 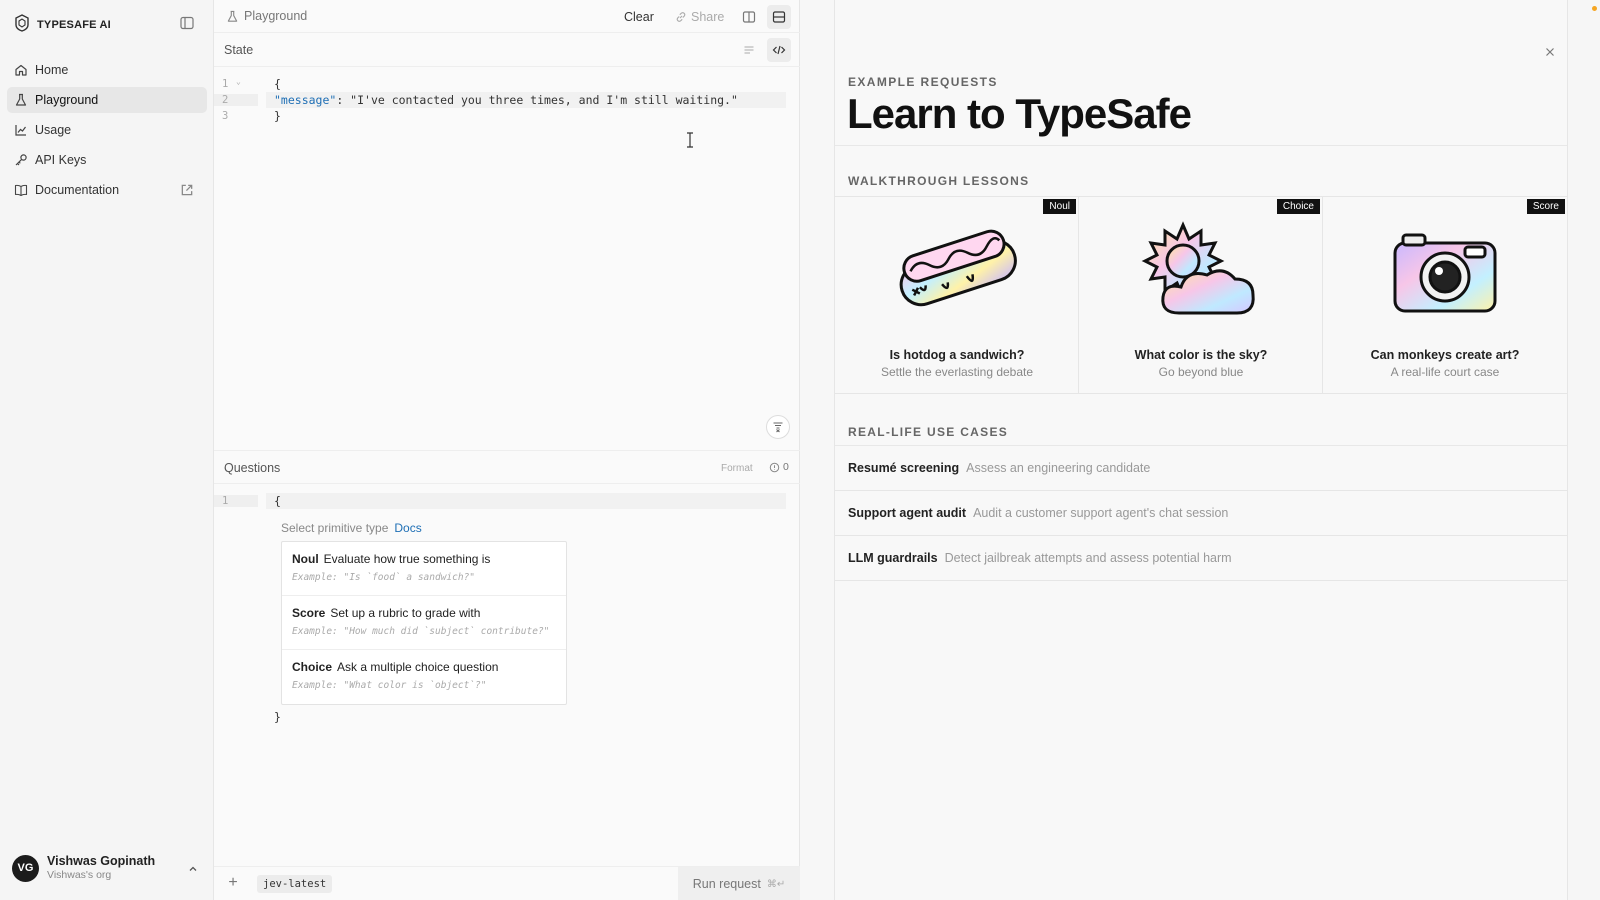 I want to click on home-icon, so click(x=21, y=70).